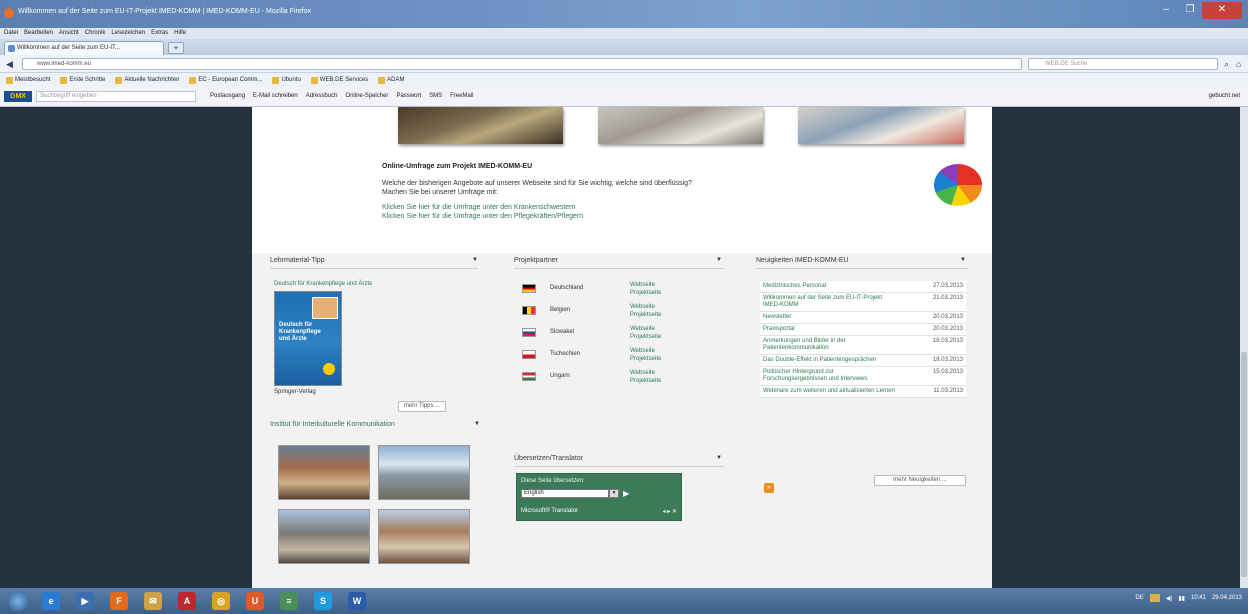 This screenshot has width=1248, height=614. Describe the element at coordinates (769, 488) in the screenshot. I see `rss-icon: »` at that location.